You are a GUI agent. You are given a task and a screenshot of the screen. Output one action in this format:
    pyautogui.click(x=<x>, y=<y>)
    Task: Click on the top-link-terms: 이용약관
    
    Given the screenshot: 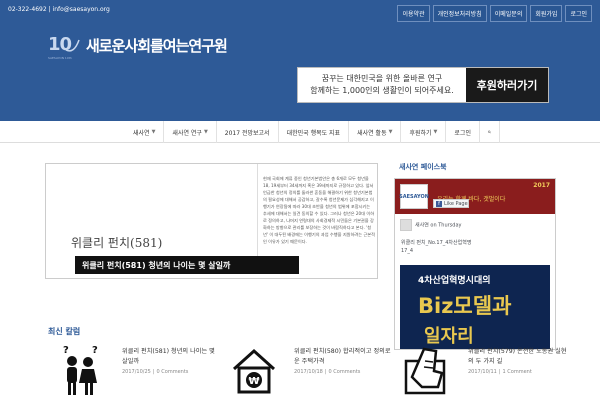 What is the action you would take?
    pyautogui.click(x=413, y=13)
    